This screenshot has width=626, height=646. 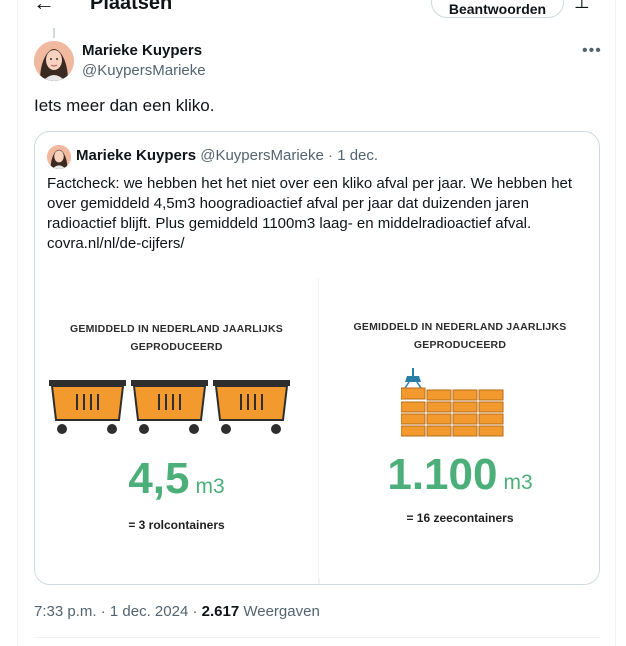 What do you see at coordinates (144, 70) in the screenshot?
I see `user-handle: @KuypersMarieke` at bounding box center [144, 70].